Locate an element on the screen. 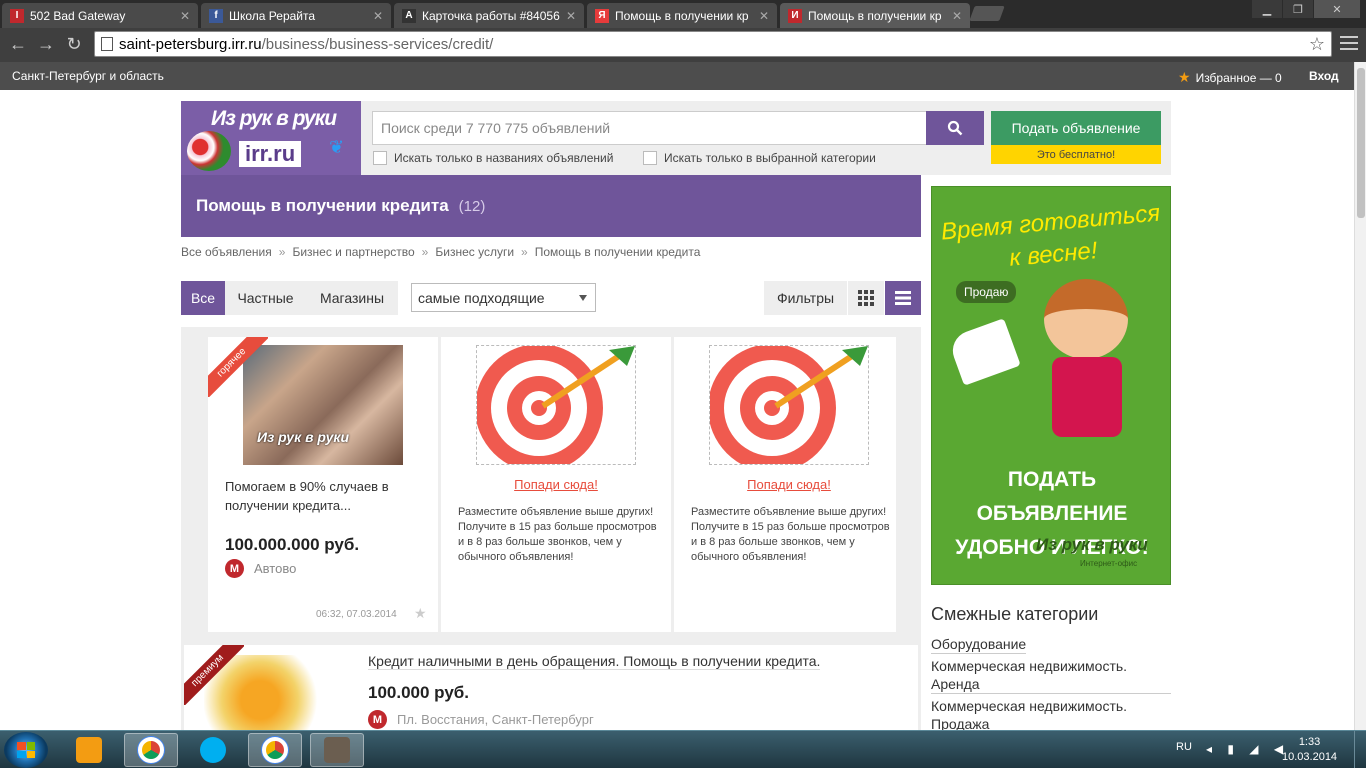  premium-ribbon: премиум is located at coordinates (214, 675).